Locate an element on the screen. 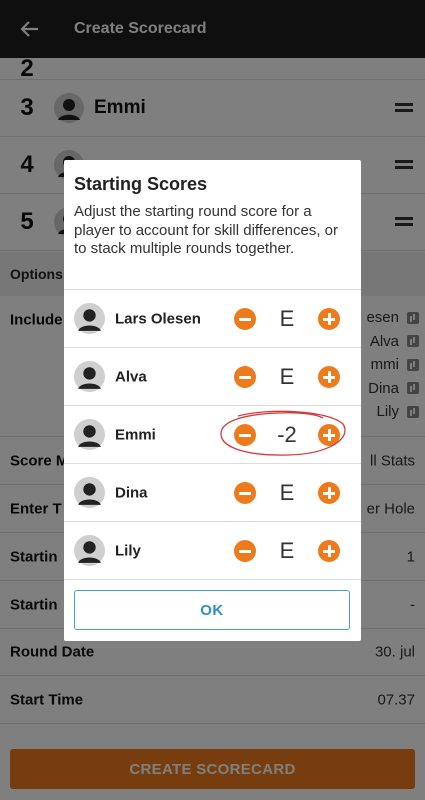 The image size is (425, 800). player-name: Dina is located at coordinates (131, 492).